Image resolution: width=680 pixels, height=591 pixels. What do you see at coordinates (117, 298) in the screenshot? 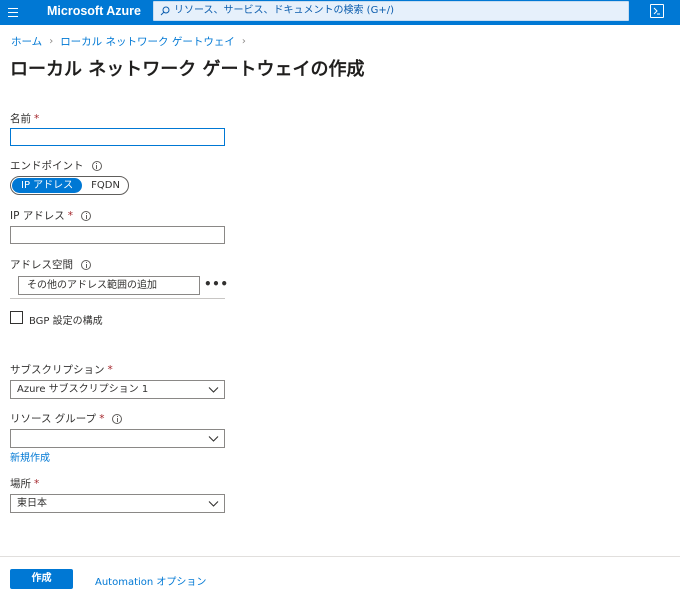
I see `divider` at bounding box center [117, 298].